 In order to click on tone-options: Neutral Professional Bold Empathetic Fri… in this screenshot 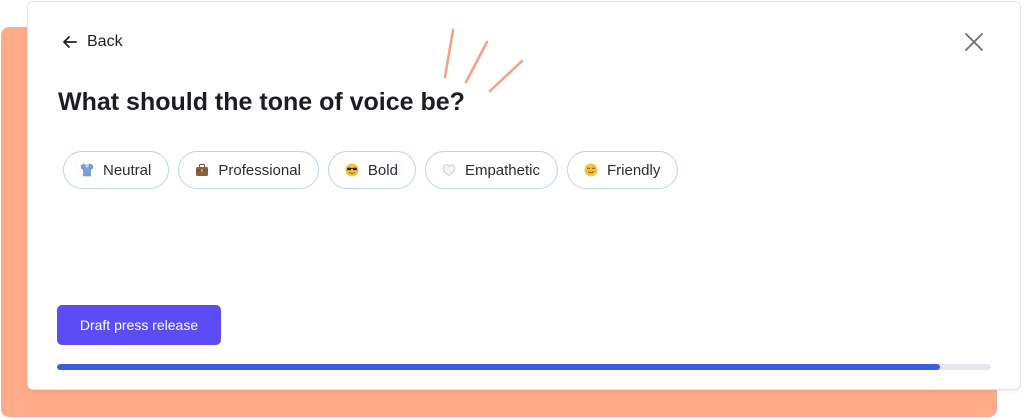, I will do `click(371, 170)`.